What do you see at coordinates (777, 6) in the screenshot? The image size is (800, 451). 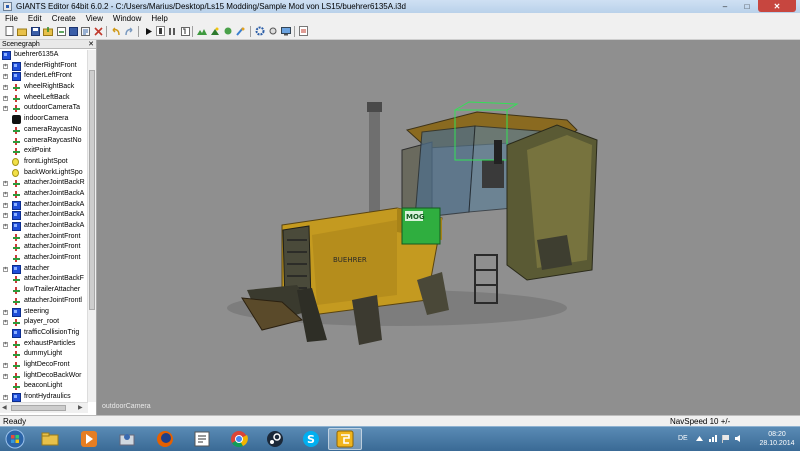 I see `close-button: ✕` at bounding box center [777, 6].